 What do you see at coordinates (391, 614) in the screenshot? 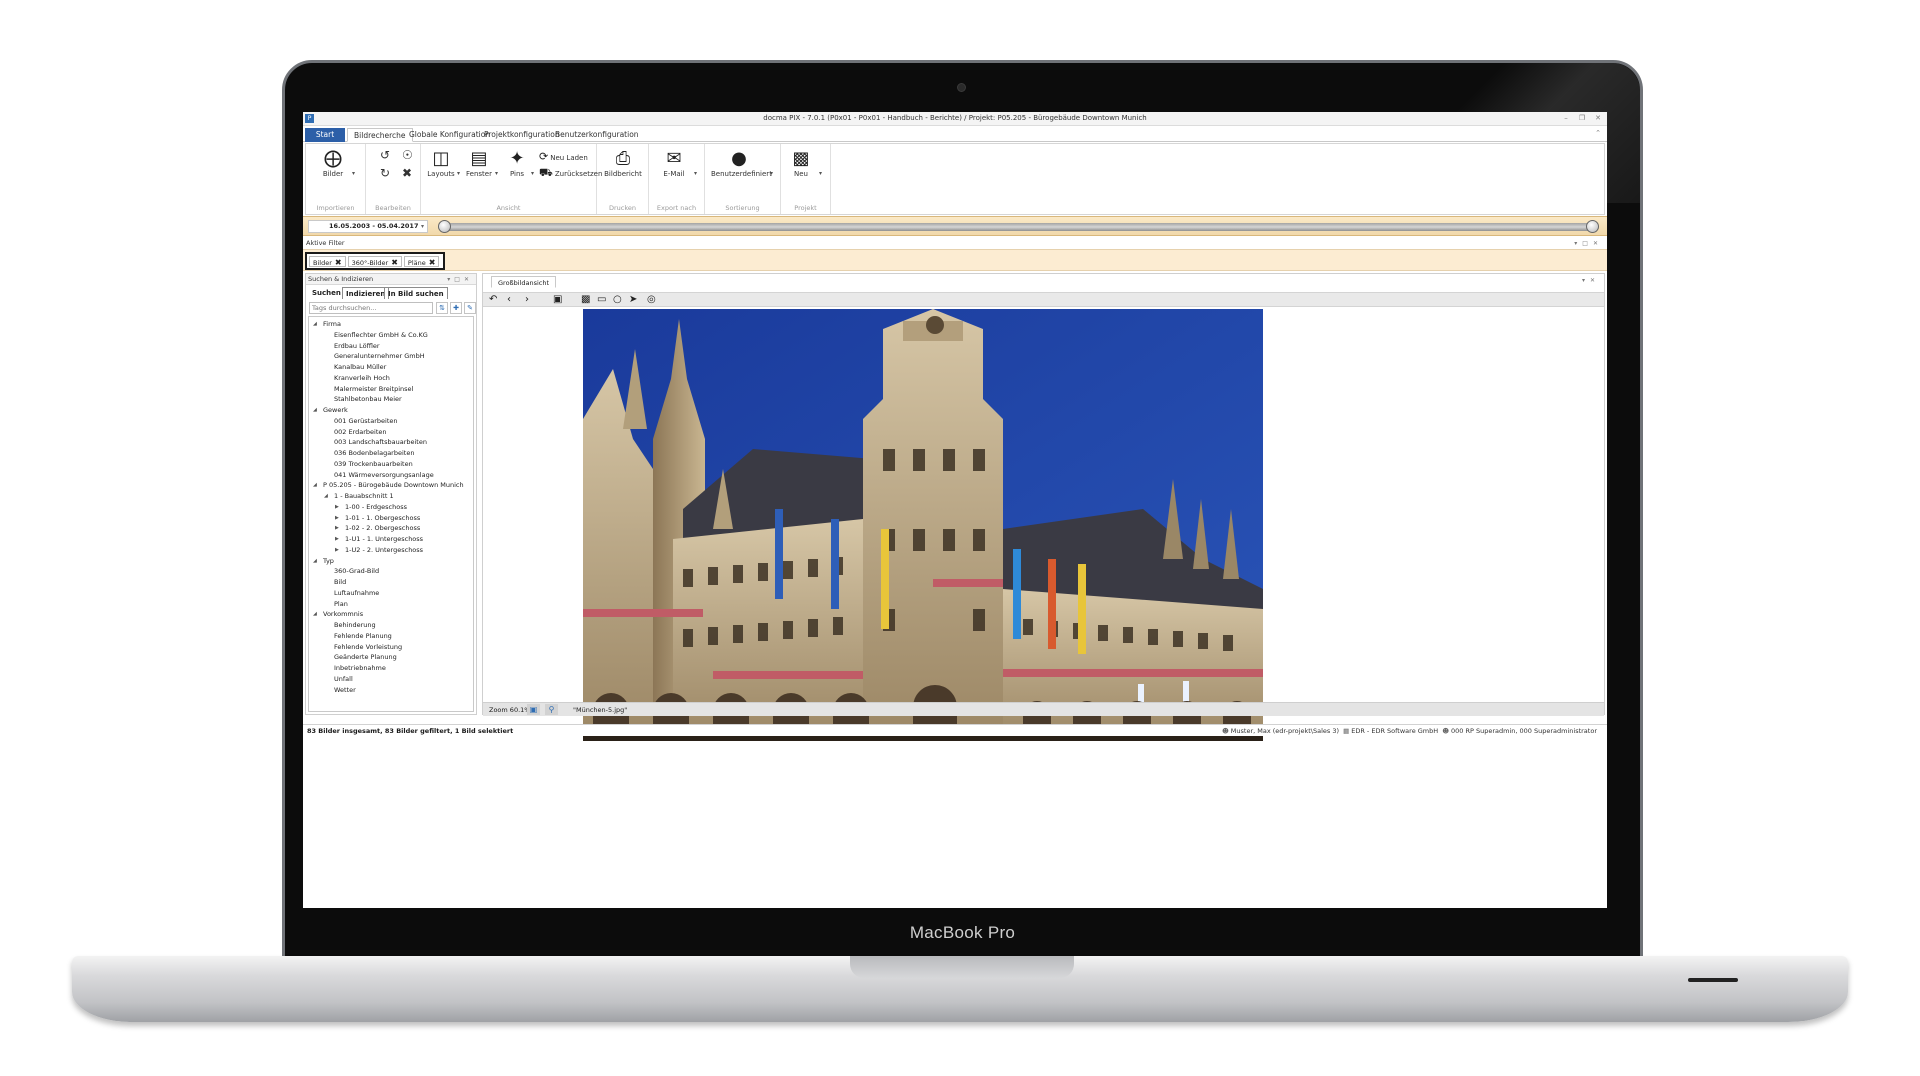
I see `tree-item: ◢ Vorkommnis` at bounding box center [391, 614].